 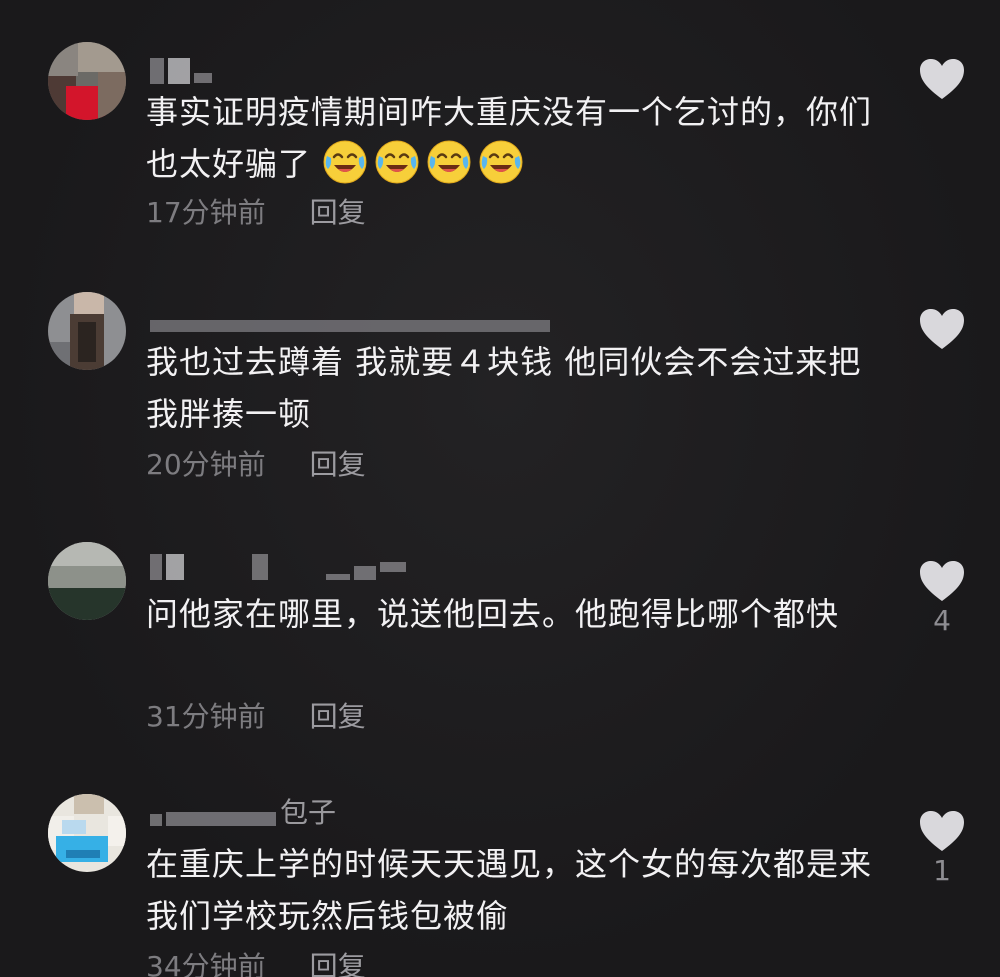 I want to click on timestamp: 20分钟前, so click(x=206, y=464).